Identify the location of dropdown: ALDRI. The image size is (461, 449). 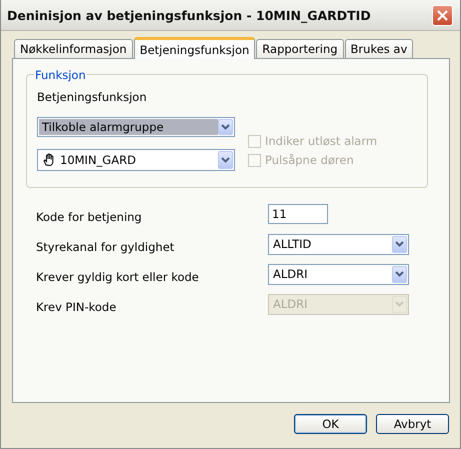
(338, 274).